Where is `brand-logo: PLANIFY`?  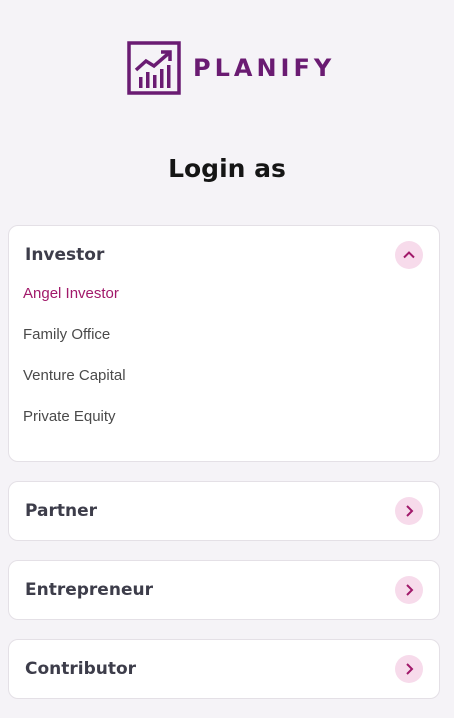
brand-logo: PLANIFY is located at coordinates (231, 68).